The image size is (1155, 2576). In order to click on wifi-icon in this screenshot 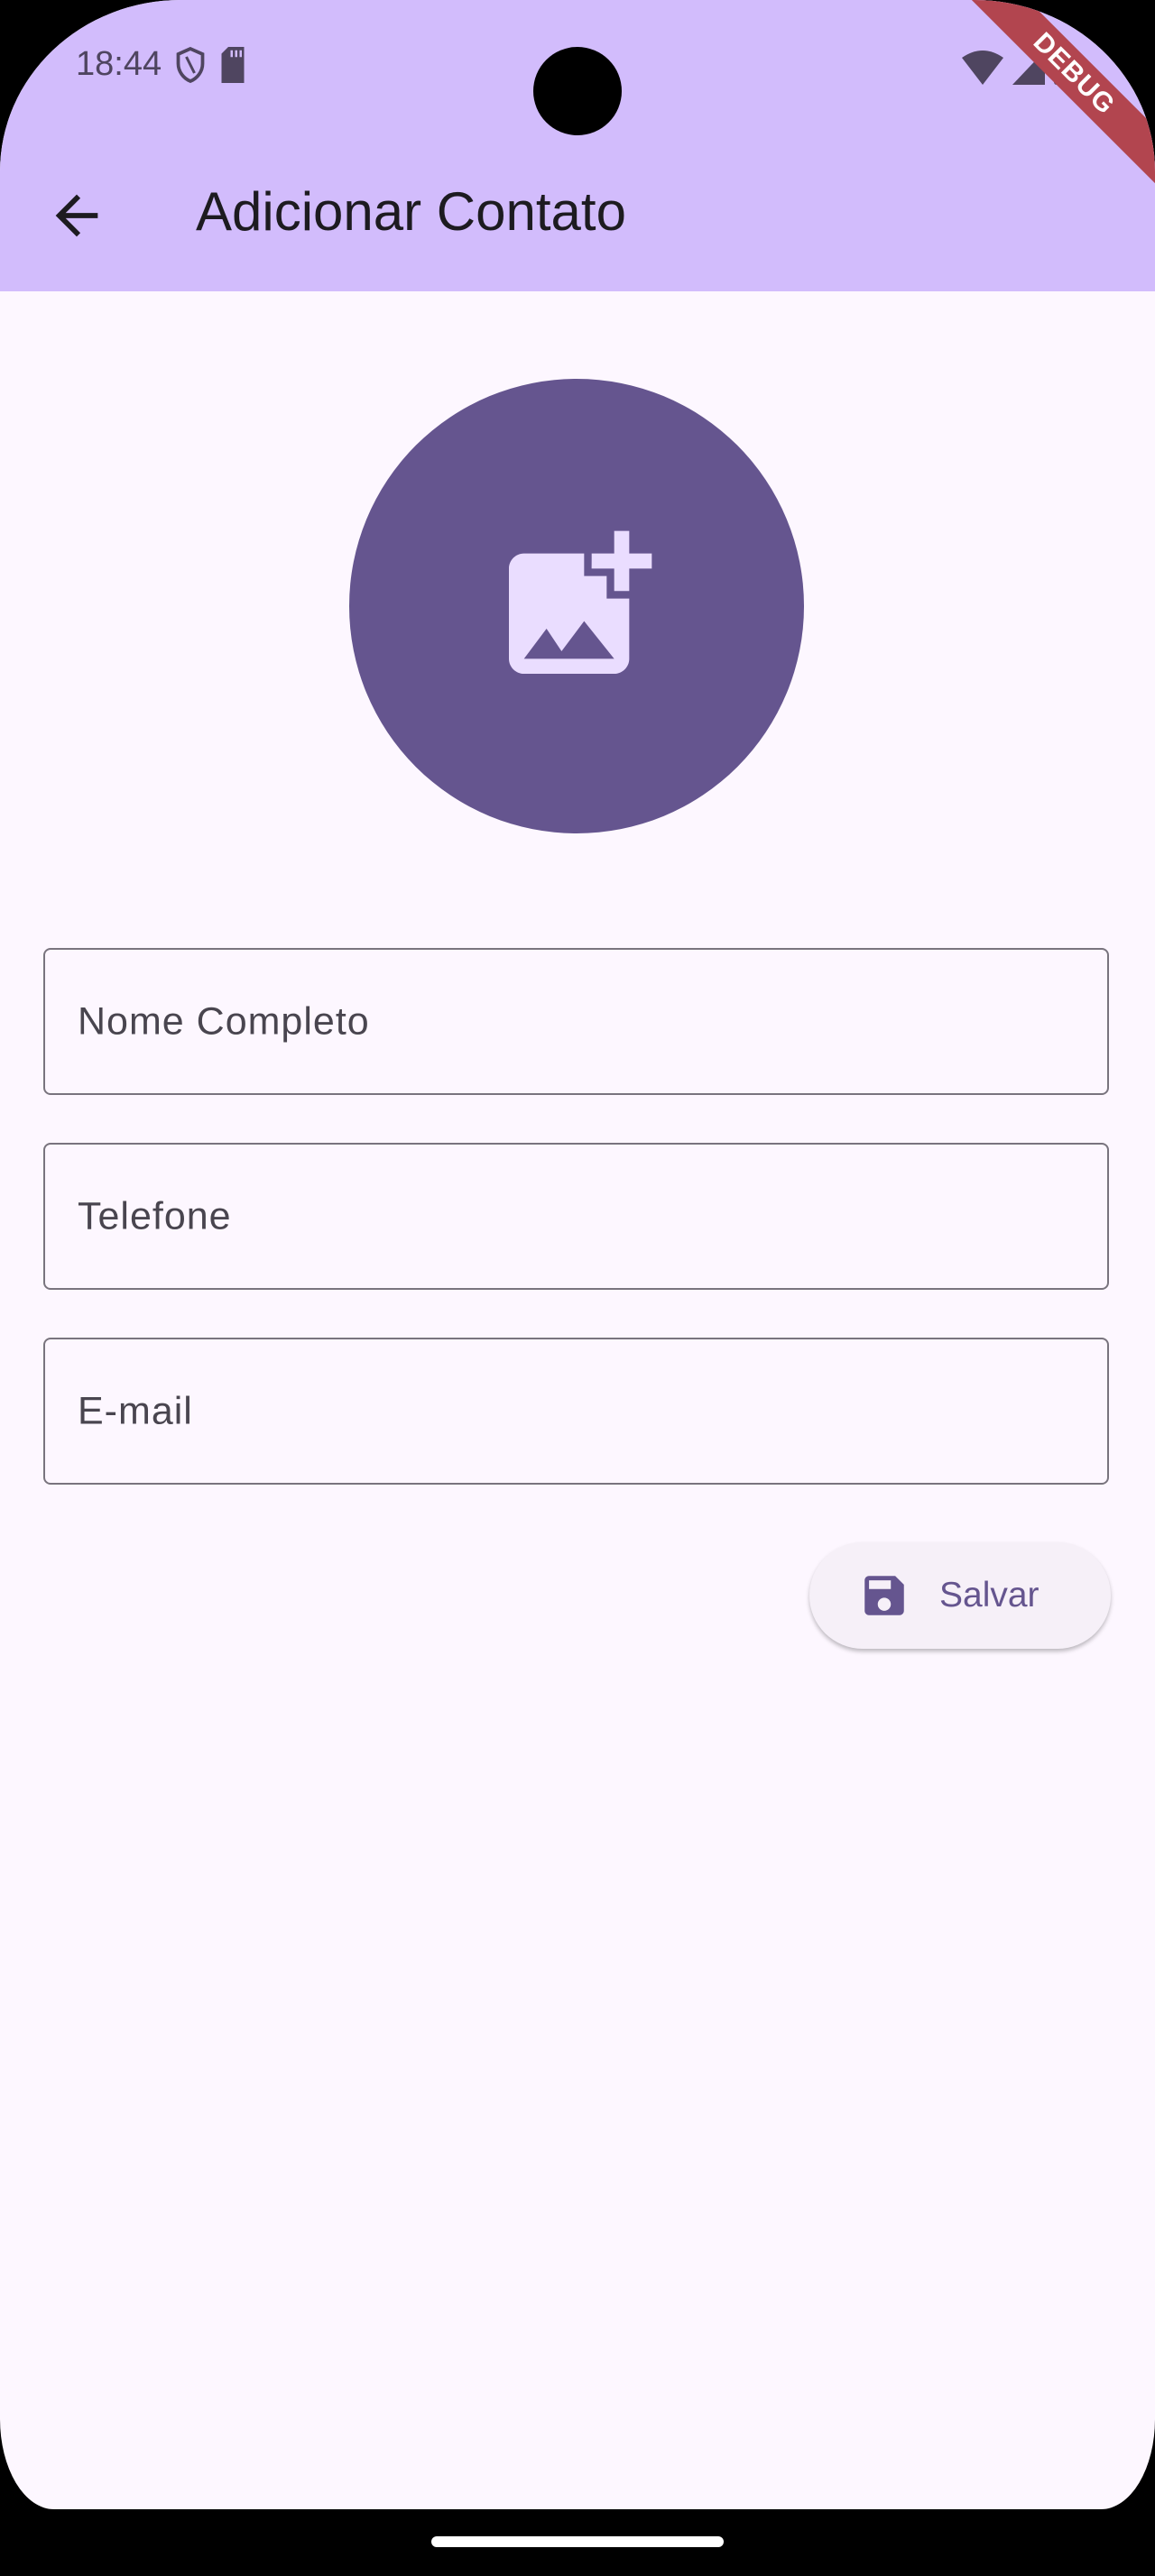, I will do `click(982, 68)`.